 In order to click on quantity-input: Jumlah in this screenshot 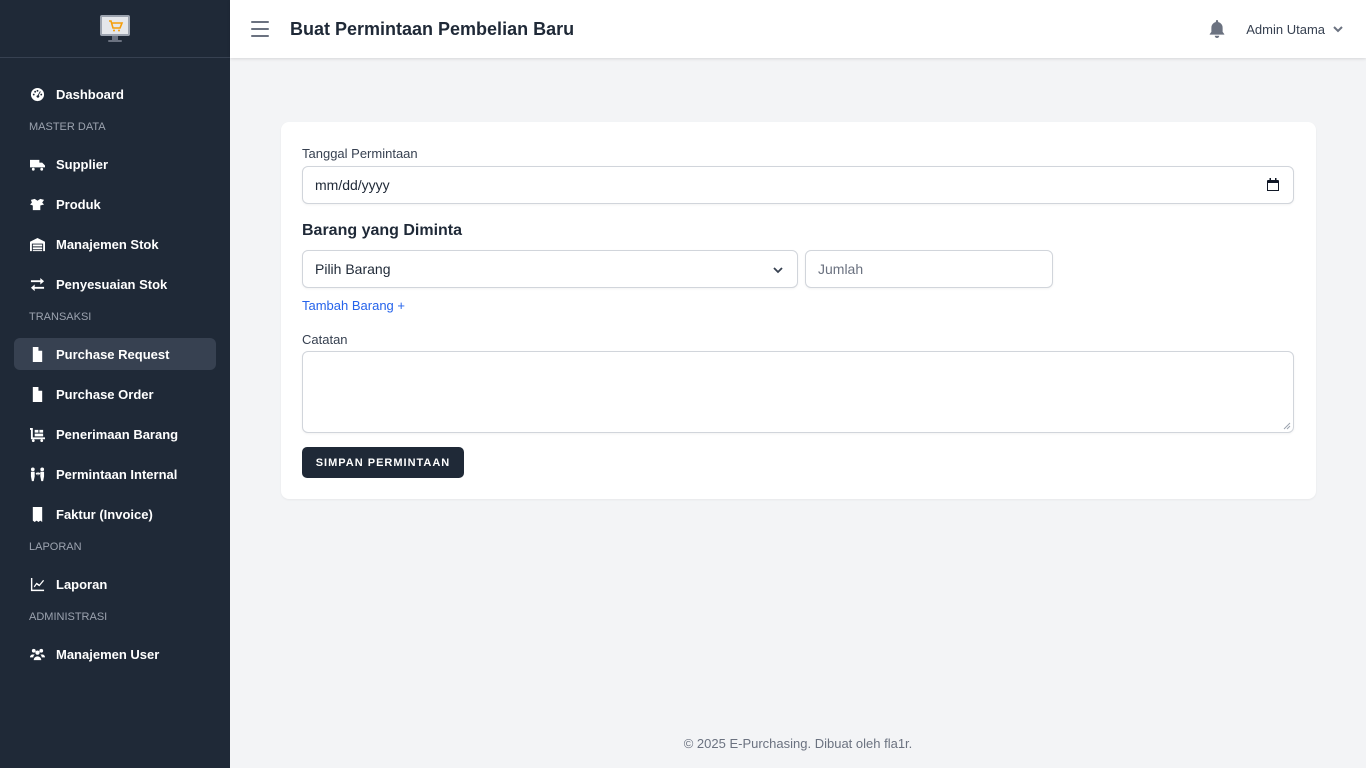, I will do `click(929, 269)`.